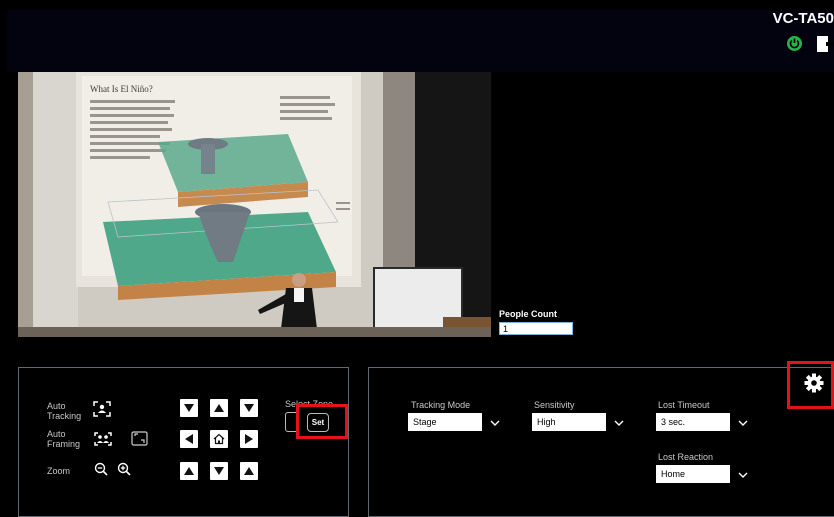 The height and width of the screenshot is (517, 834). Describe the element at coordinates (219, 471) in the screenshot. I see `tilt-down-button` at that location.